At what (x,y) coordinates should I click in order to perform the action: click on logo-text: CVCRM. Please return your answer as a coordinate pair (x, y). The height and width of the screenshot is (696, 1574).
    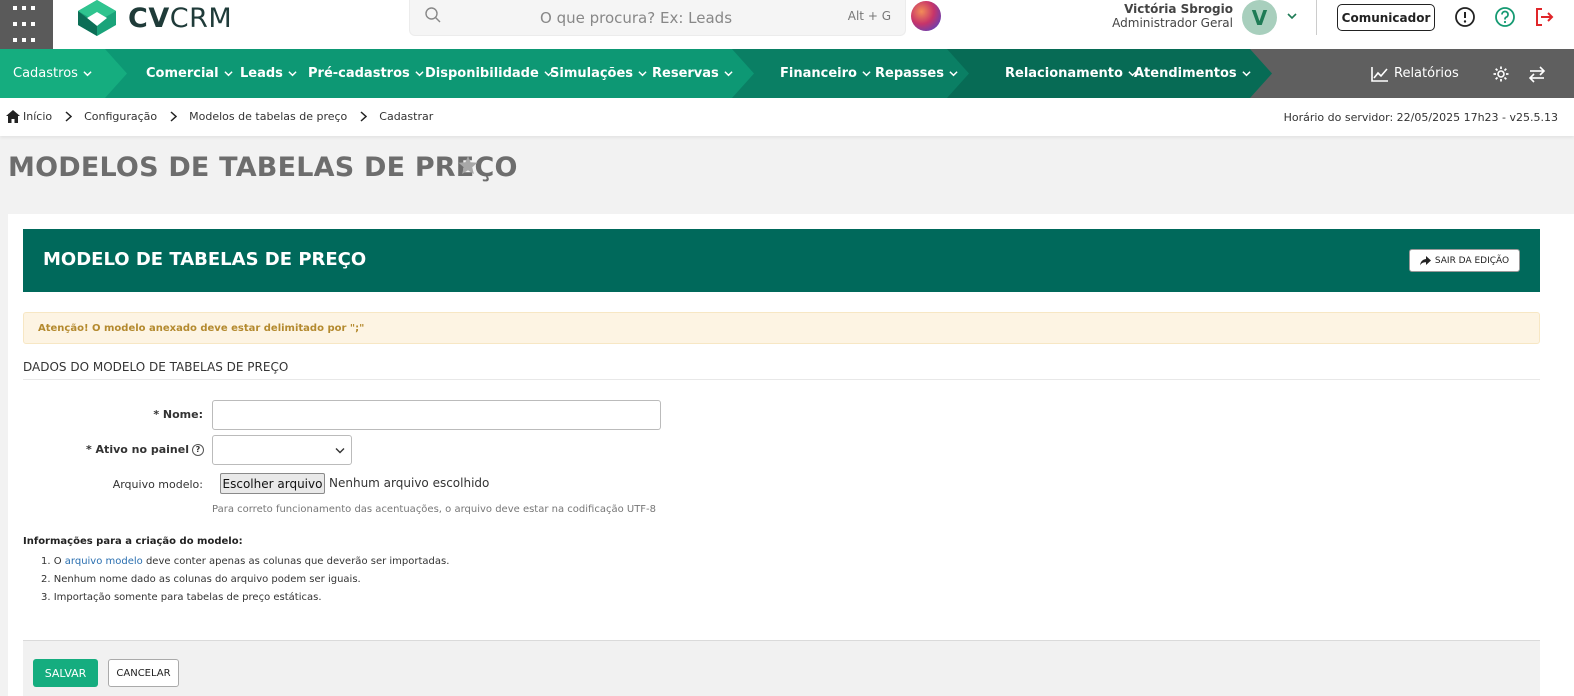
    Looking at the image, I should click on (180, 18).